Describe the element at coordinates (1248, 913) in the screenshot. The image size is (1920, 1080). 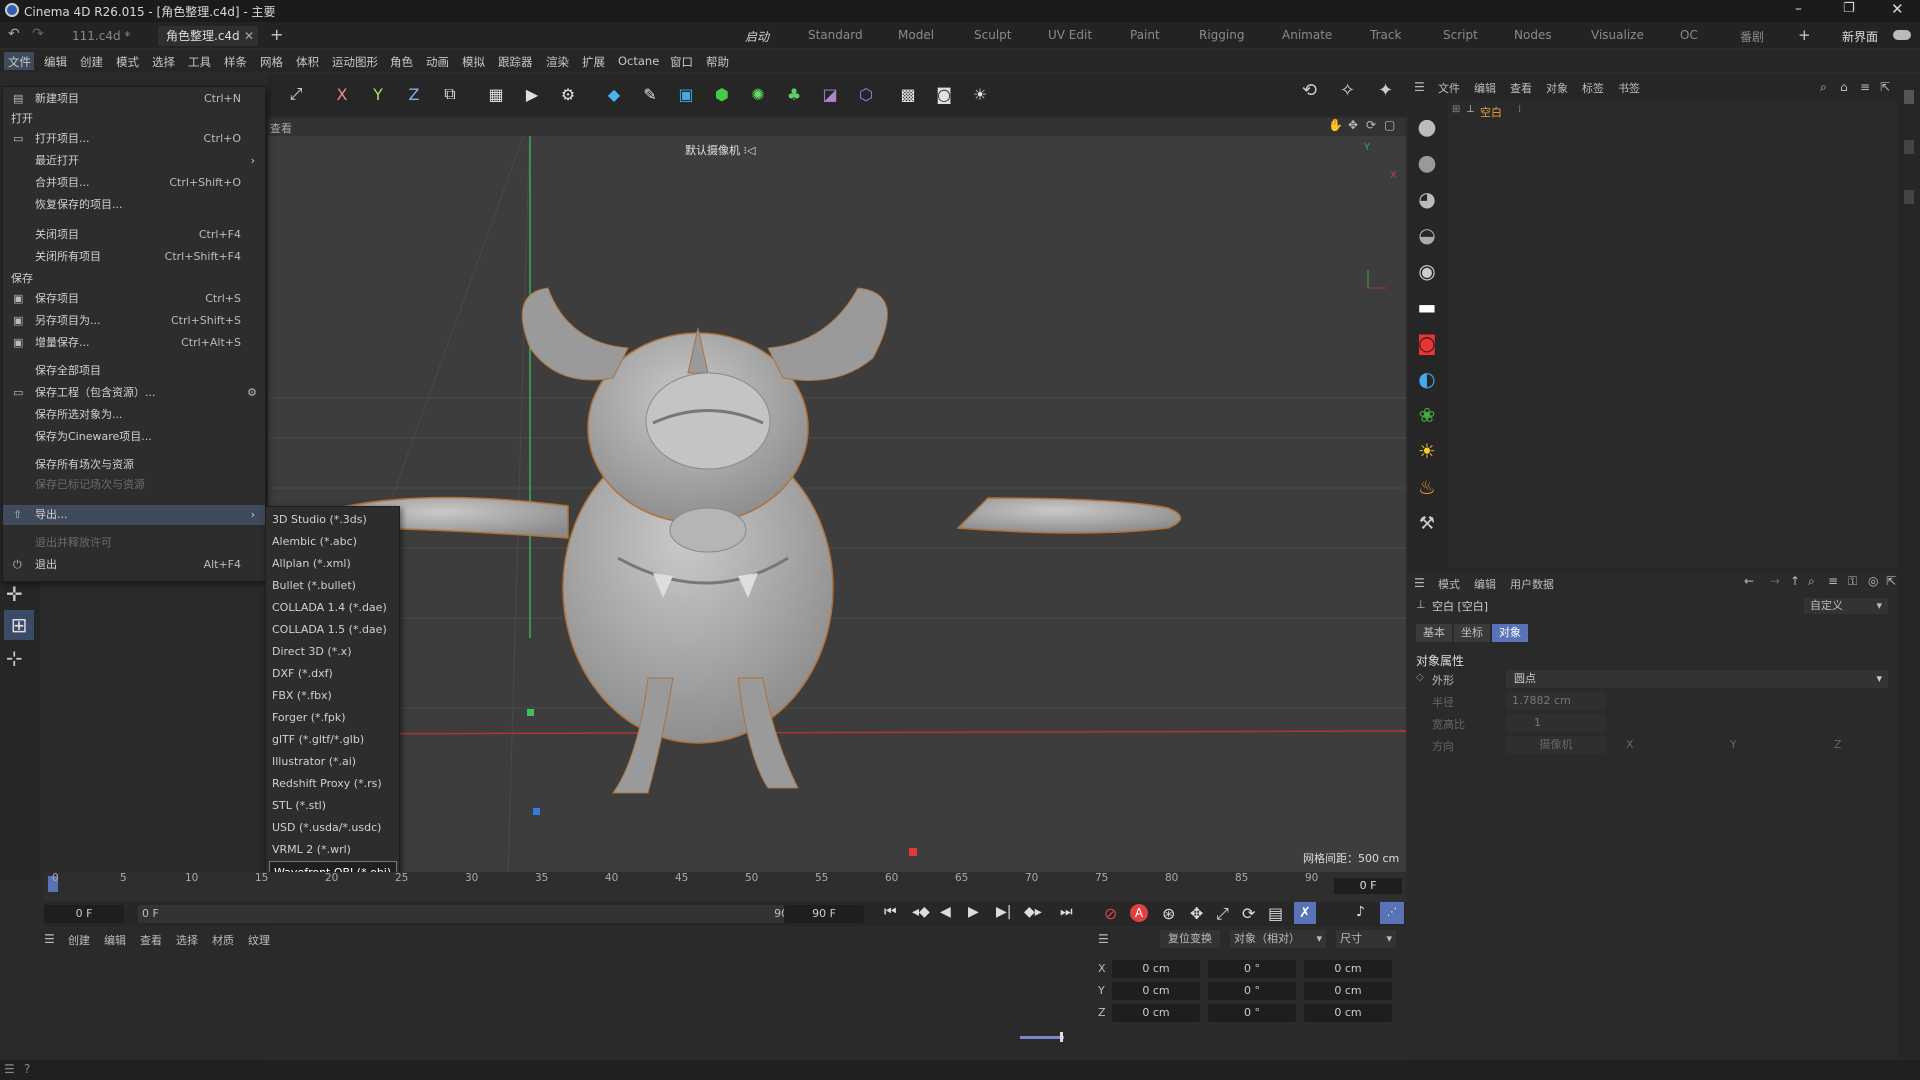
I see `key-rotation-icon: ⟳` at that location.